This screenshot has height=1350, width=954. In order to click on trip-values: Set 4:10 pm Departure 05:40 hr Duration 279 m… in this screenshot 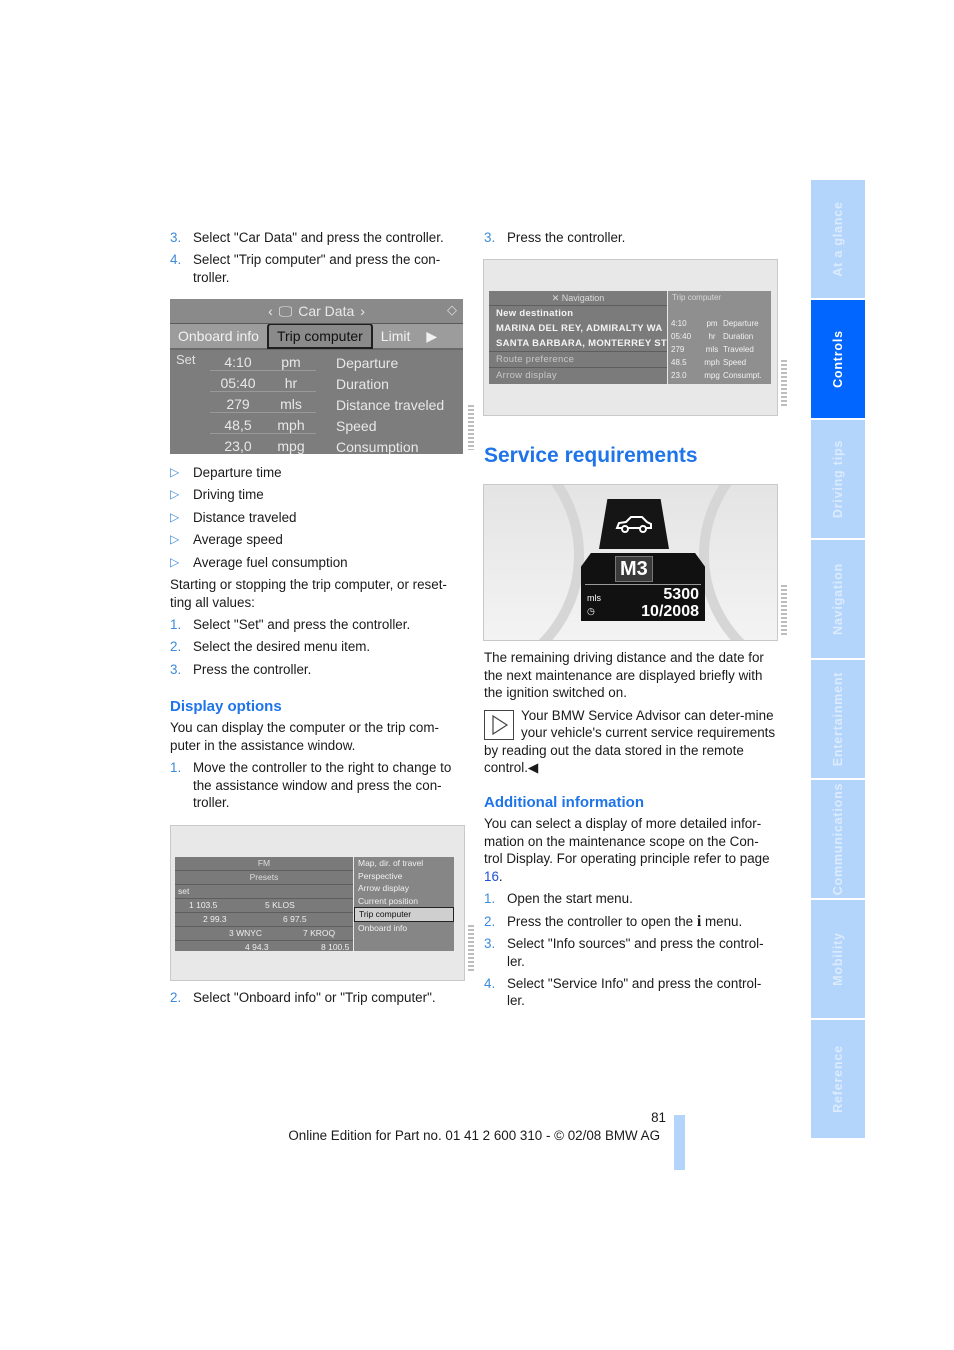, I will do `click(316, 402)`.